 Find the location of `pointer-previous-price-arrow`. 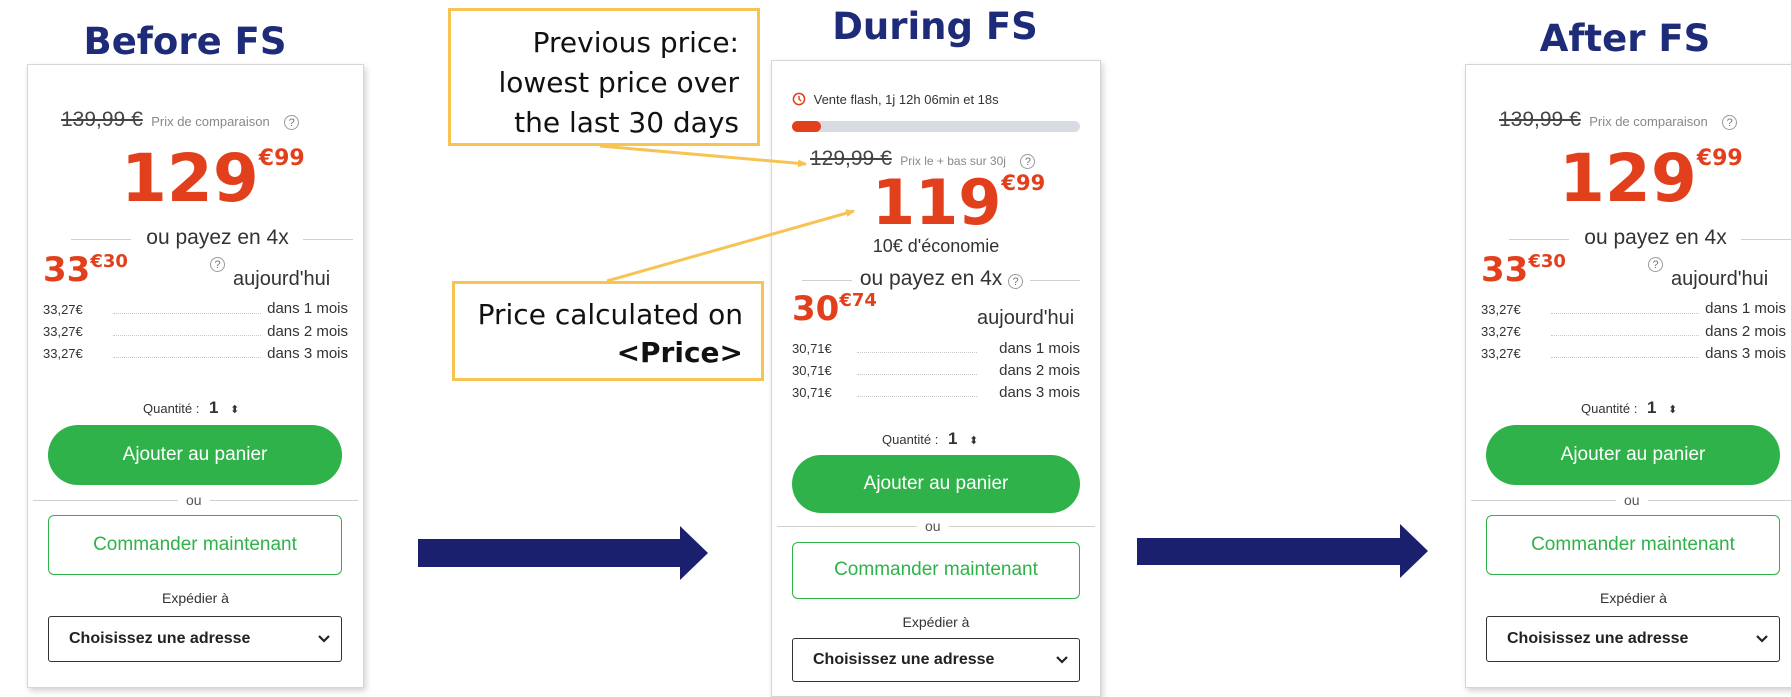

pointer-previous-price-arrow is located at coordinates (703, 156).